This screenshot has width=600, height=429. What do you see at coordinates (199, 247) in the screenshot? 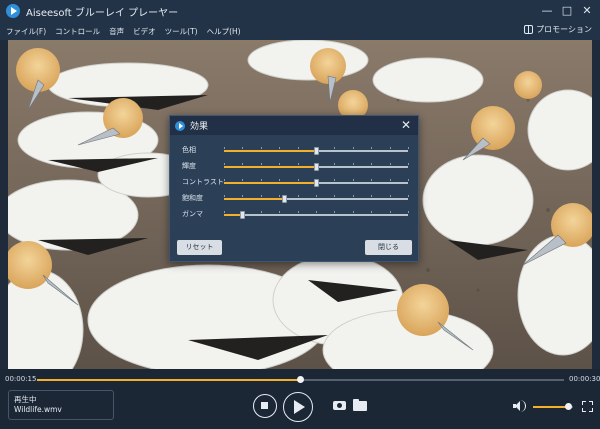
I see `reset-button: リセット` at bounding box center [199, 247].